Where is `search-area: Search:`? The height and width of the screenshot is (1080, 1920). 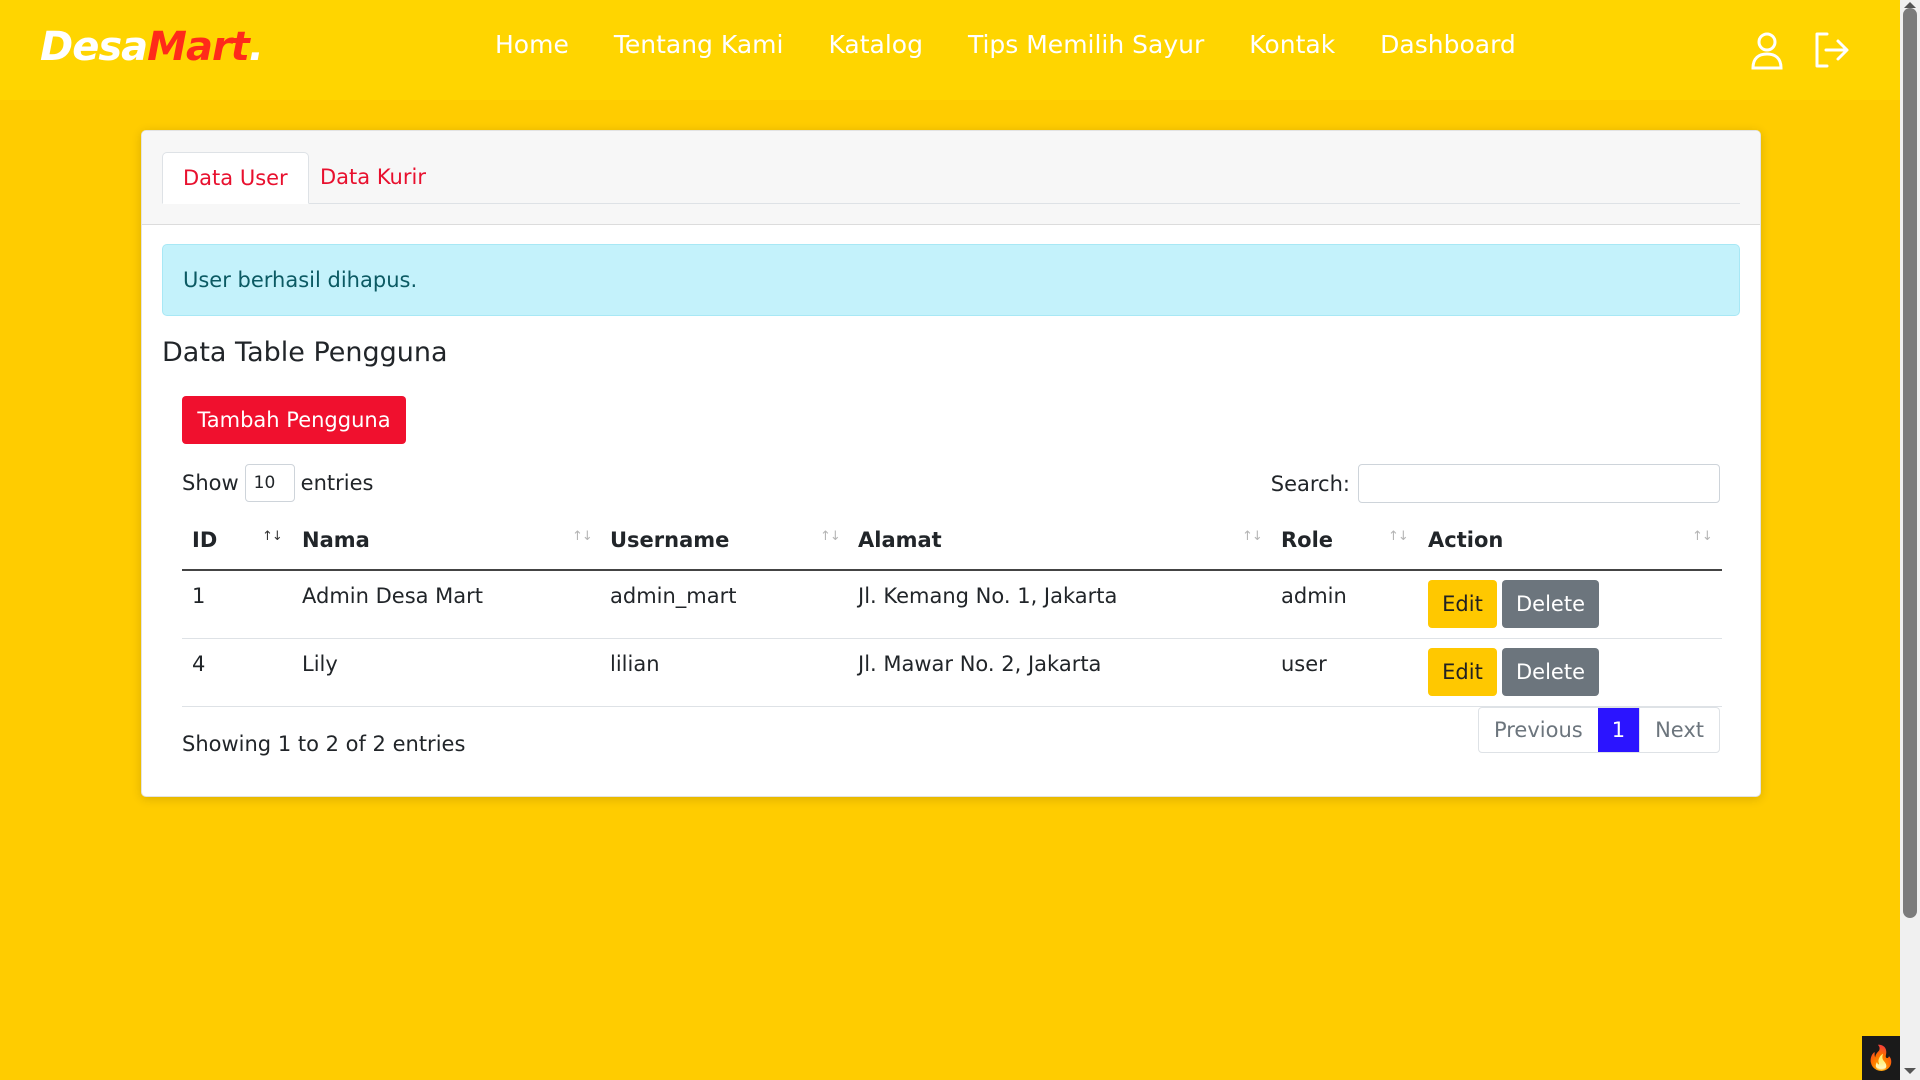
search-area: Search: is located at coordinates (1495, 483).